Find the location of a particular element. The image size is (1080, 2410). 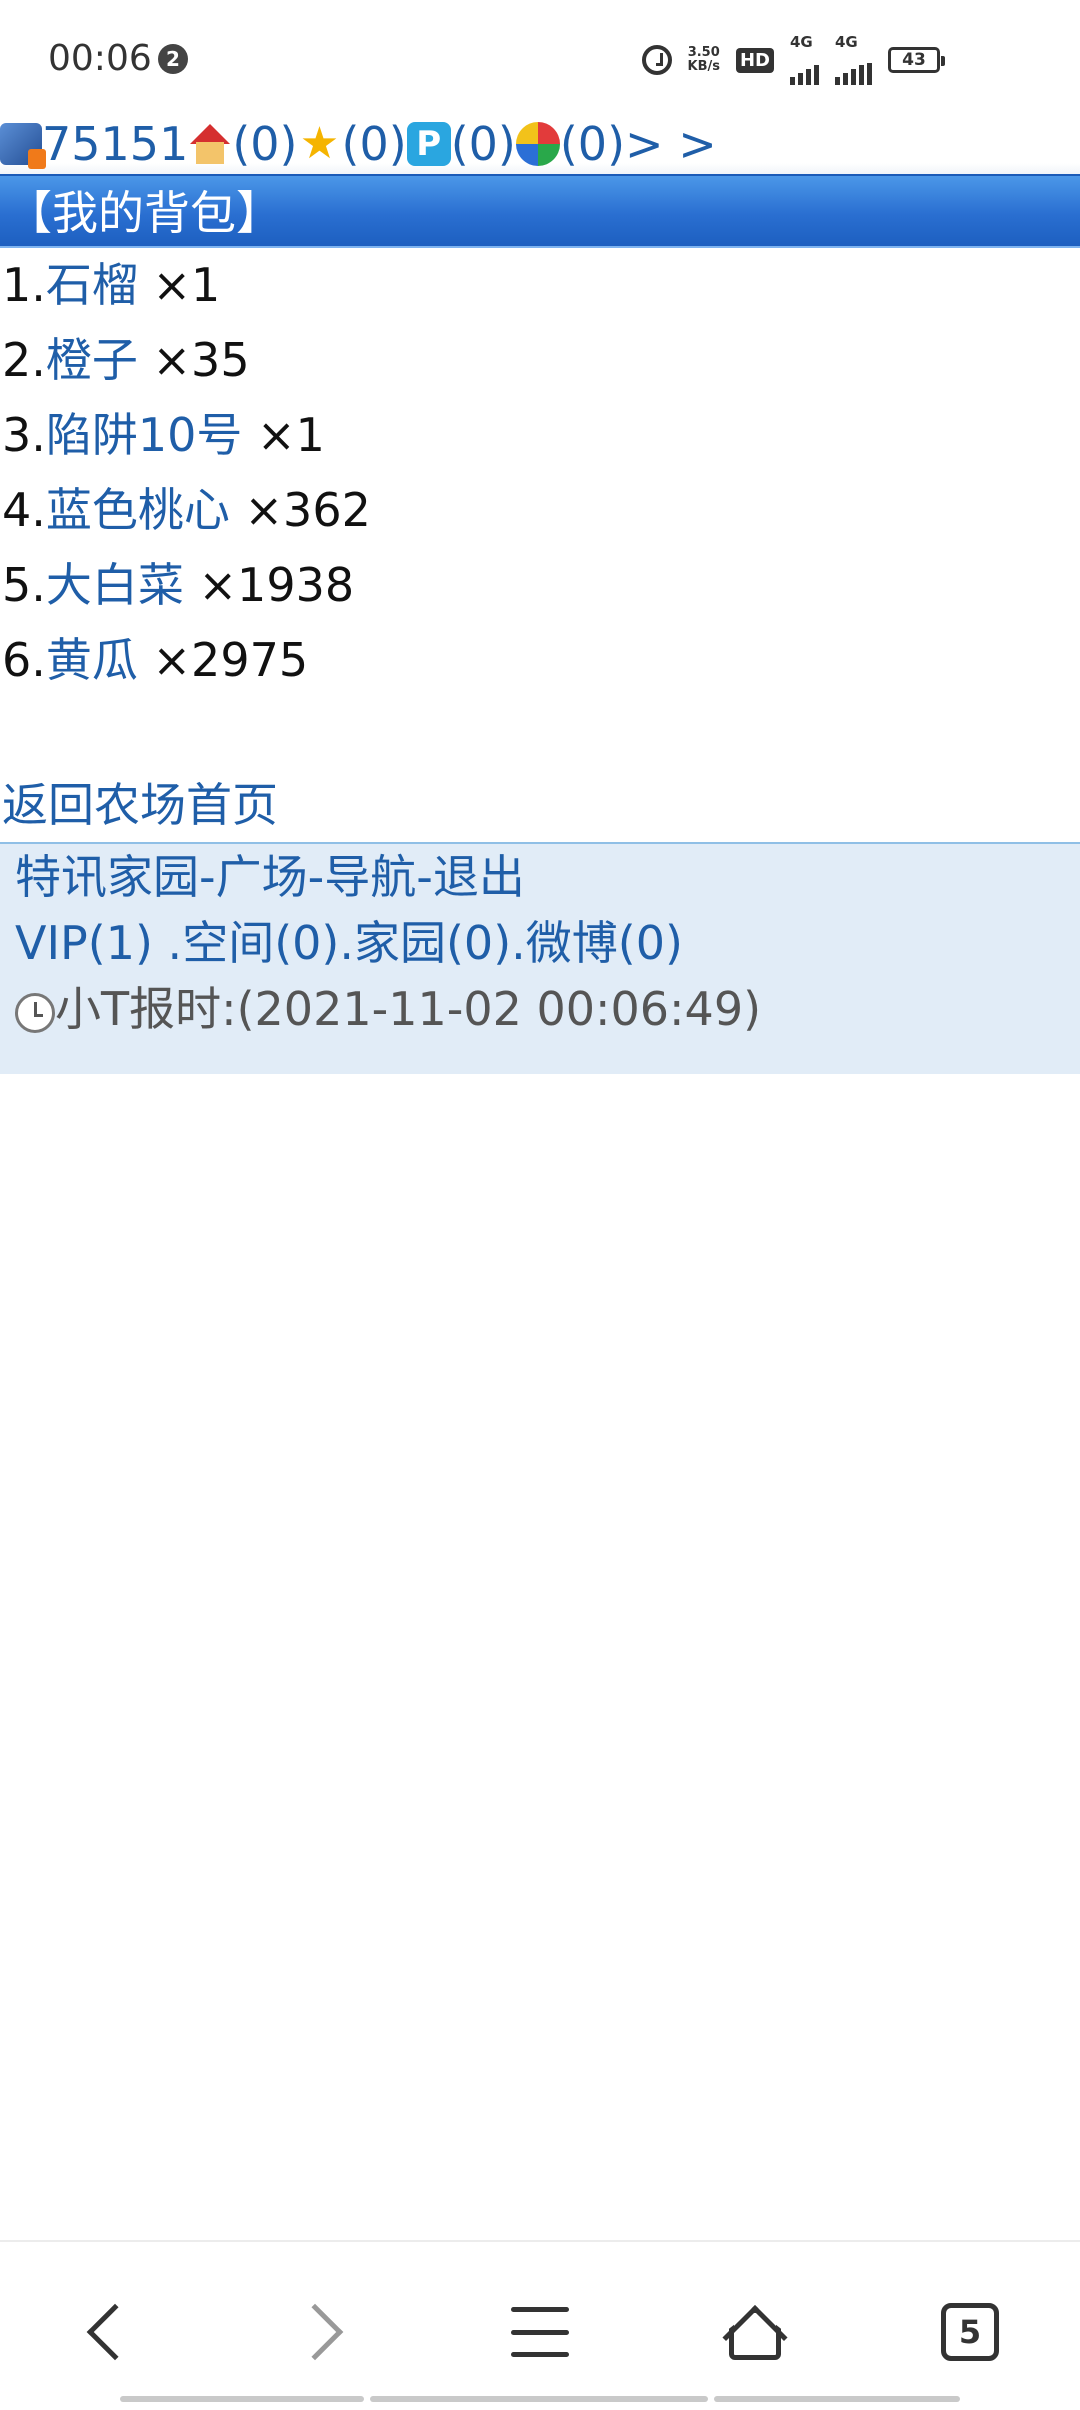

list-item: 2.橙子 ×35 is located at coordinates (540, 364).